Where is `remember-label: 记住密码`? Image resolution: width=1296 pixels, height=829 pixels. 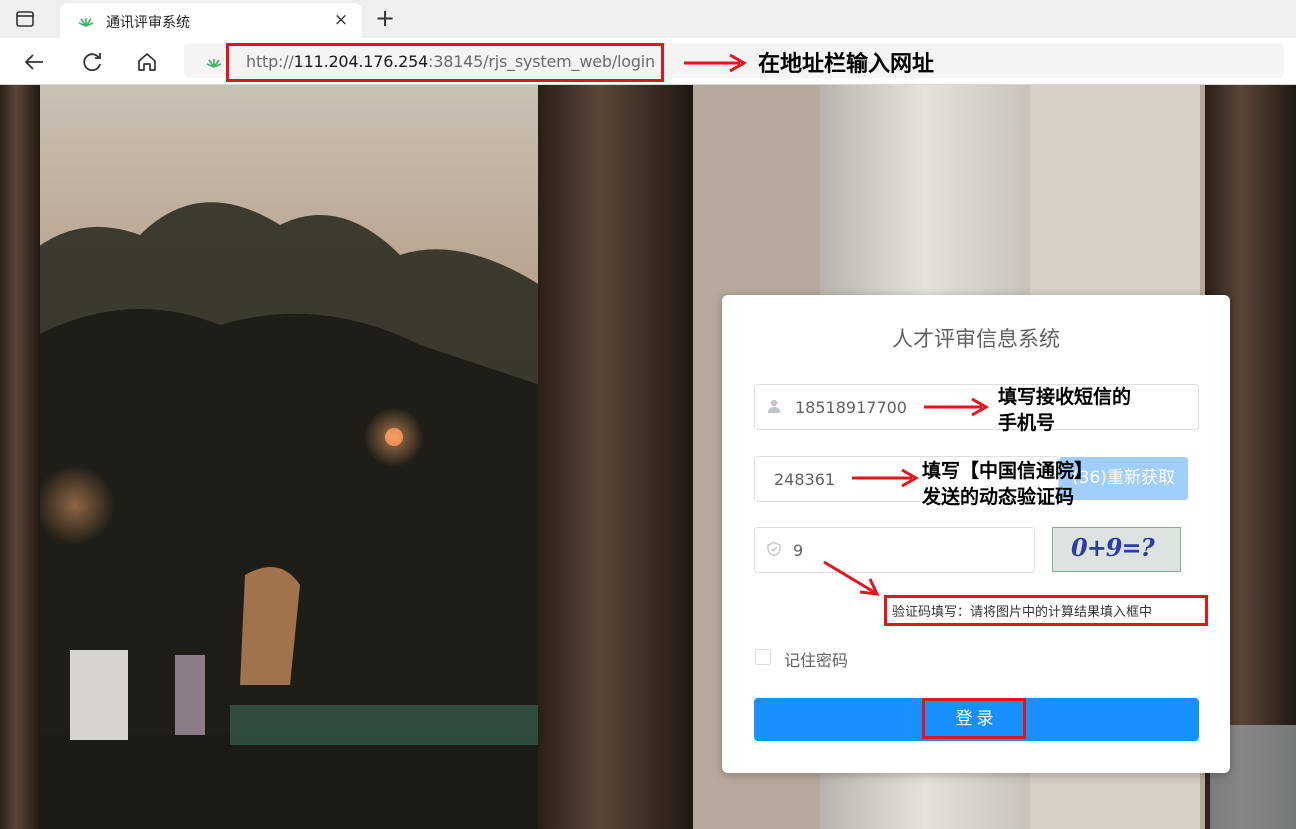 remember-label: 记住密码 is located at coordinates (816, 659).